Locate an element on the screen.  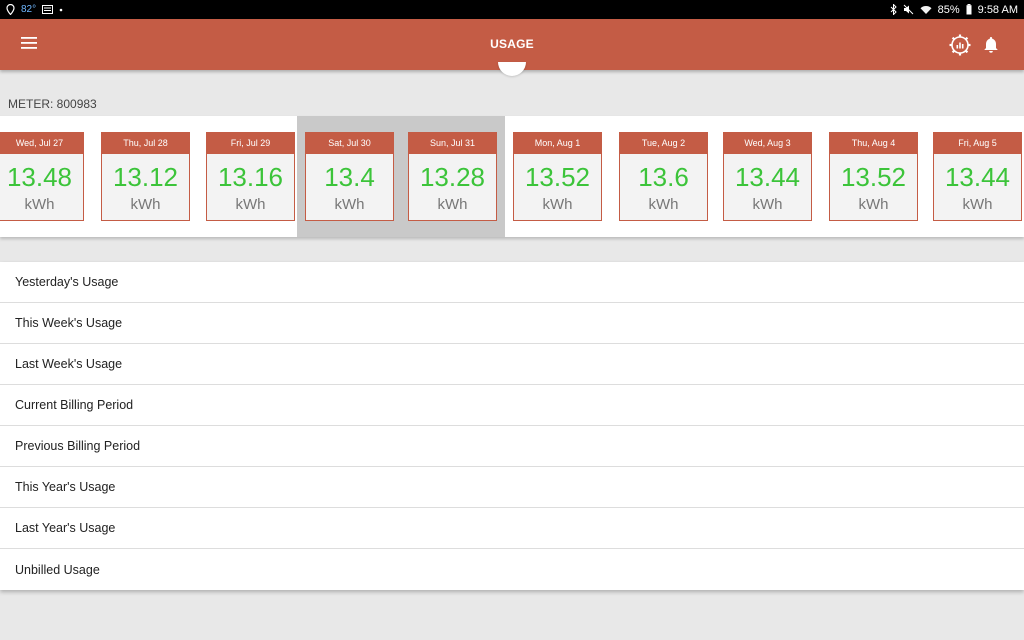
day-card: Tue, Aug 2 13.6 kWh is located at coordinates (663, 176).